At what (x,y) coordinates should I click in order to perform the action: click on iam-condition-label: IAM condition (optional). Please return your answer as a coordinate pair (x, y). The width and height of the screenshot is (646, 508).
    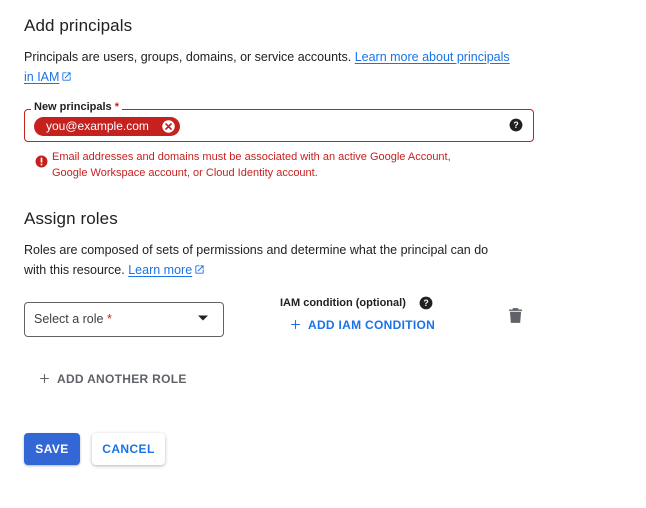
    Looking at the image, I should click on (343, 303).